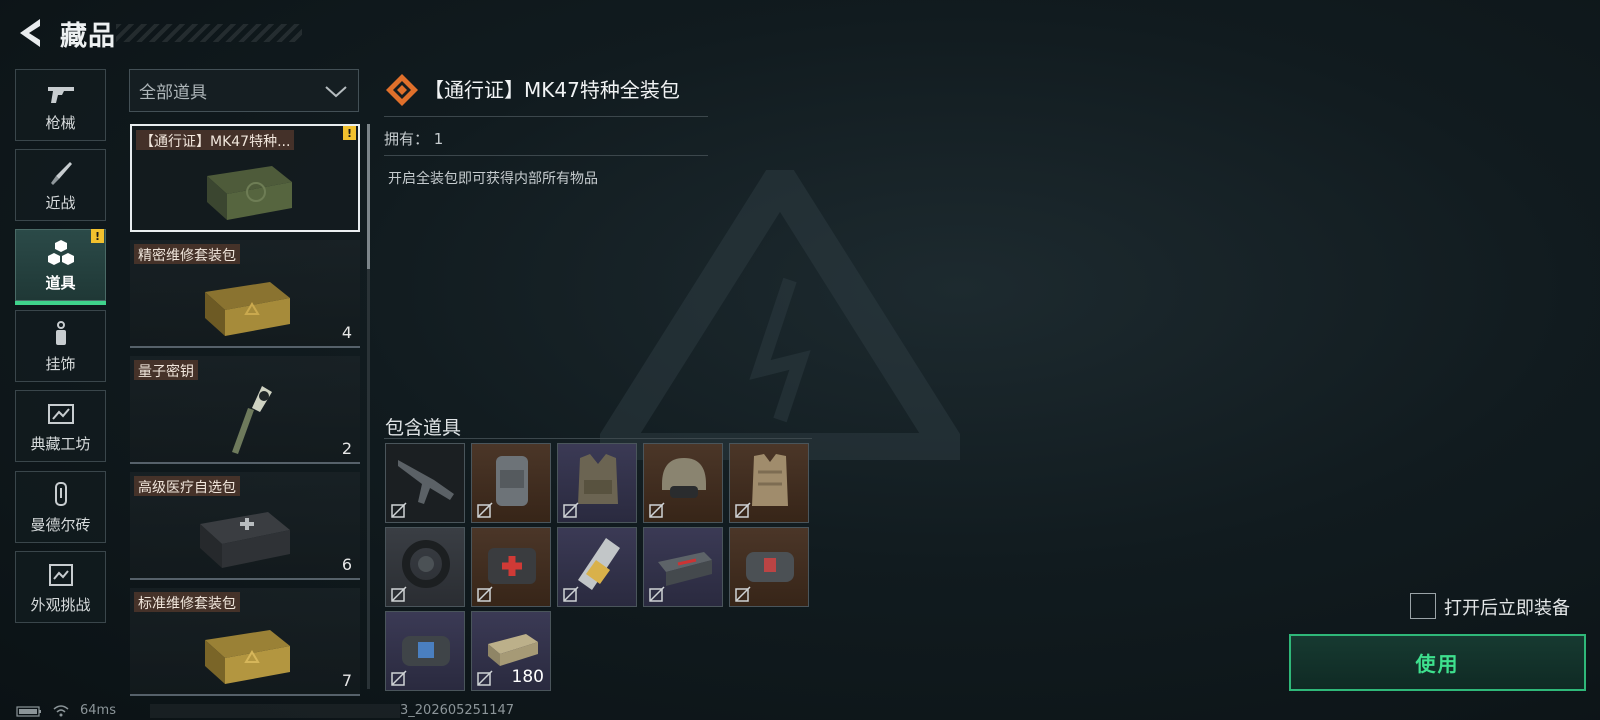 This screenshot has height=720, width=1600. I want to click on list-item: 高级医疗自选包 6, so click(245, 526).